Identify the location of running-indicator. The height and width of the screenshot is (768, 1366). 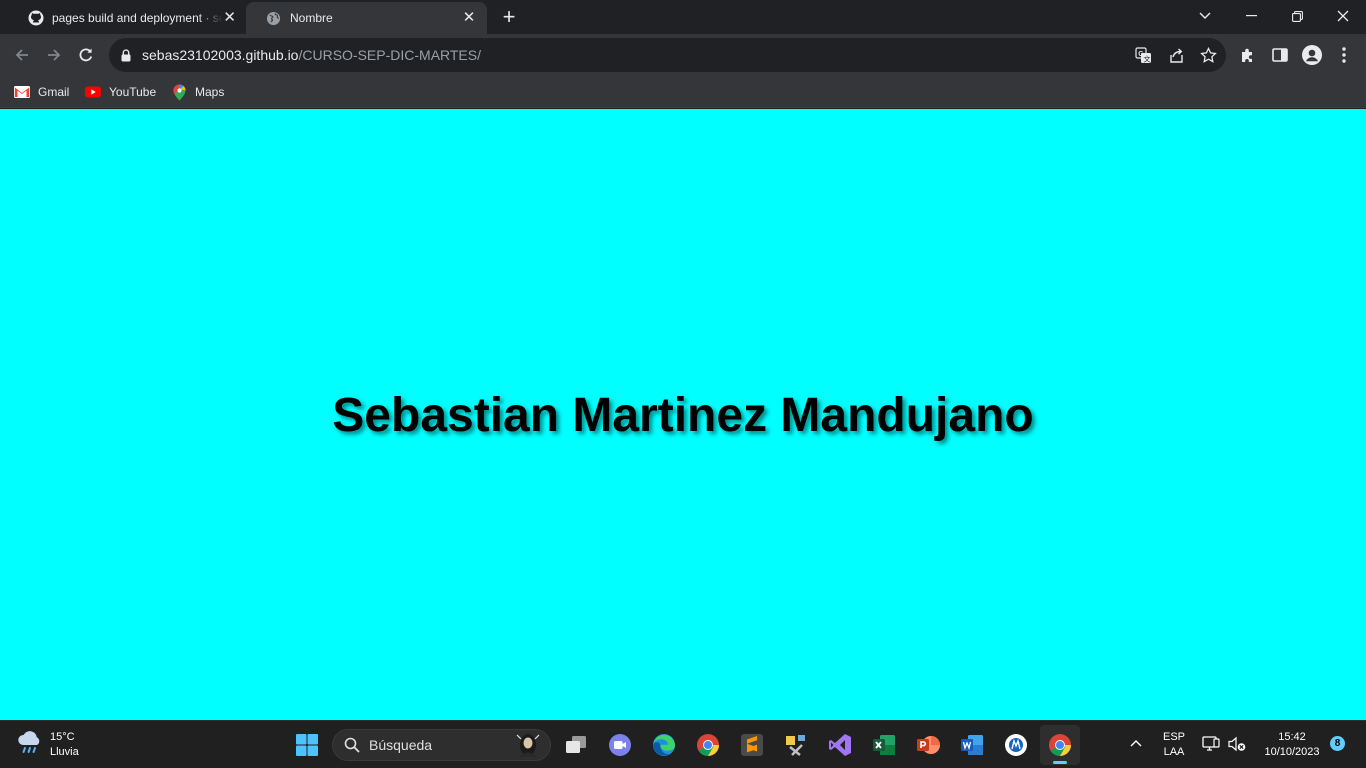
(1060, 762).